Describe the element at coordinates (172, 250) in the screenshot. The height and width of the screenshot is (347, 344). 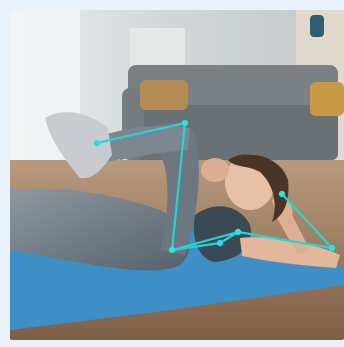
I see `joint-hip` at that location.